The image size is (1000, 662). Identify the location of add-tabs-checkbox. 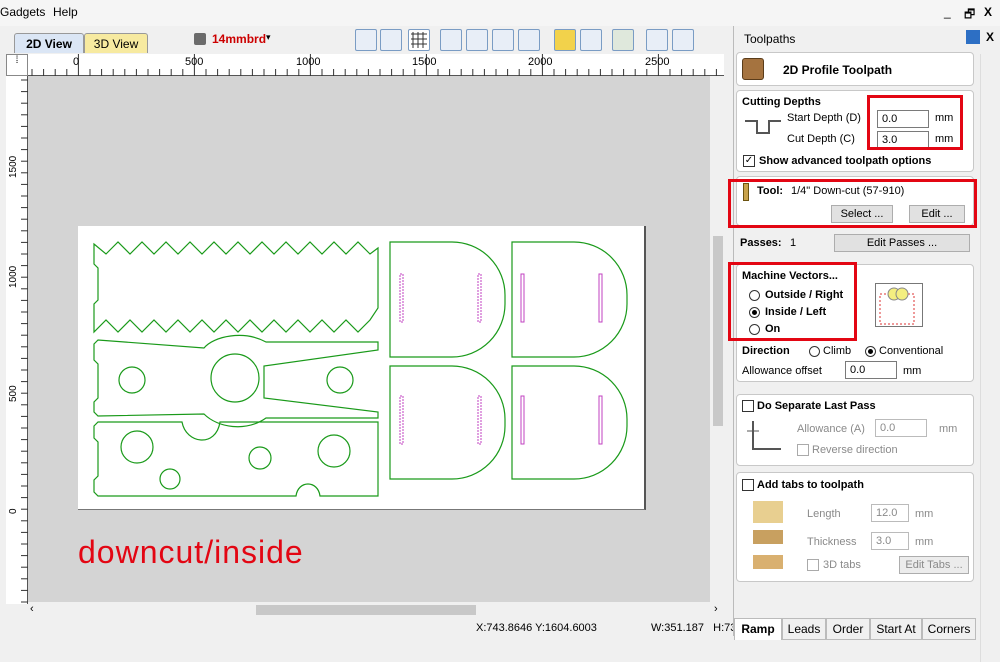
(748, 485).